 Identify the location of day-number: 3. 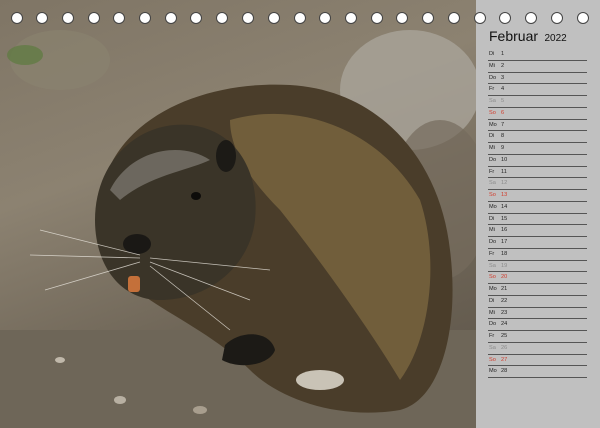
(503, 77).